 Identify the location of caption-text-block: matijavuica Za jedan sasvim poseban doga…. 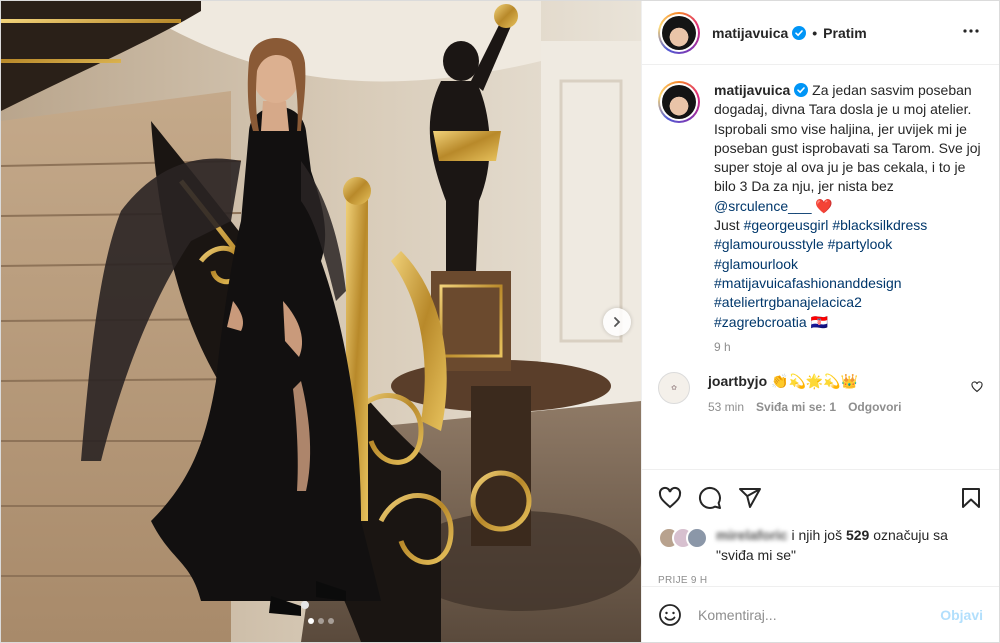
(849, 206).